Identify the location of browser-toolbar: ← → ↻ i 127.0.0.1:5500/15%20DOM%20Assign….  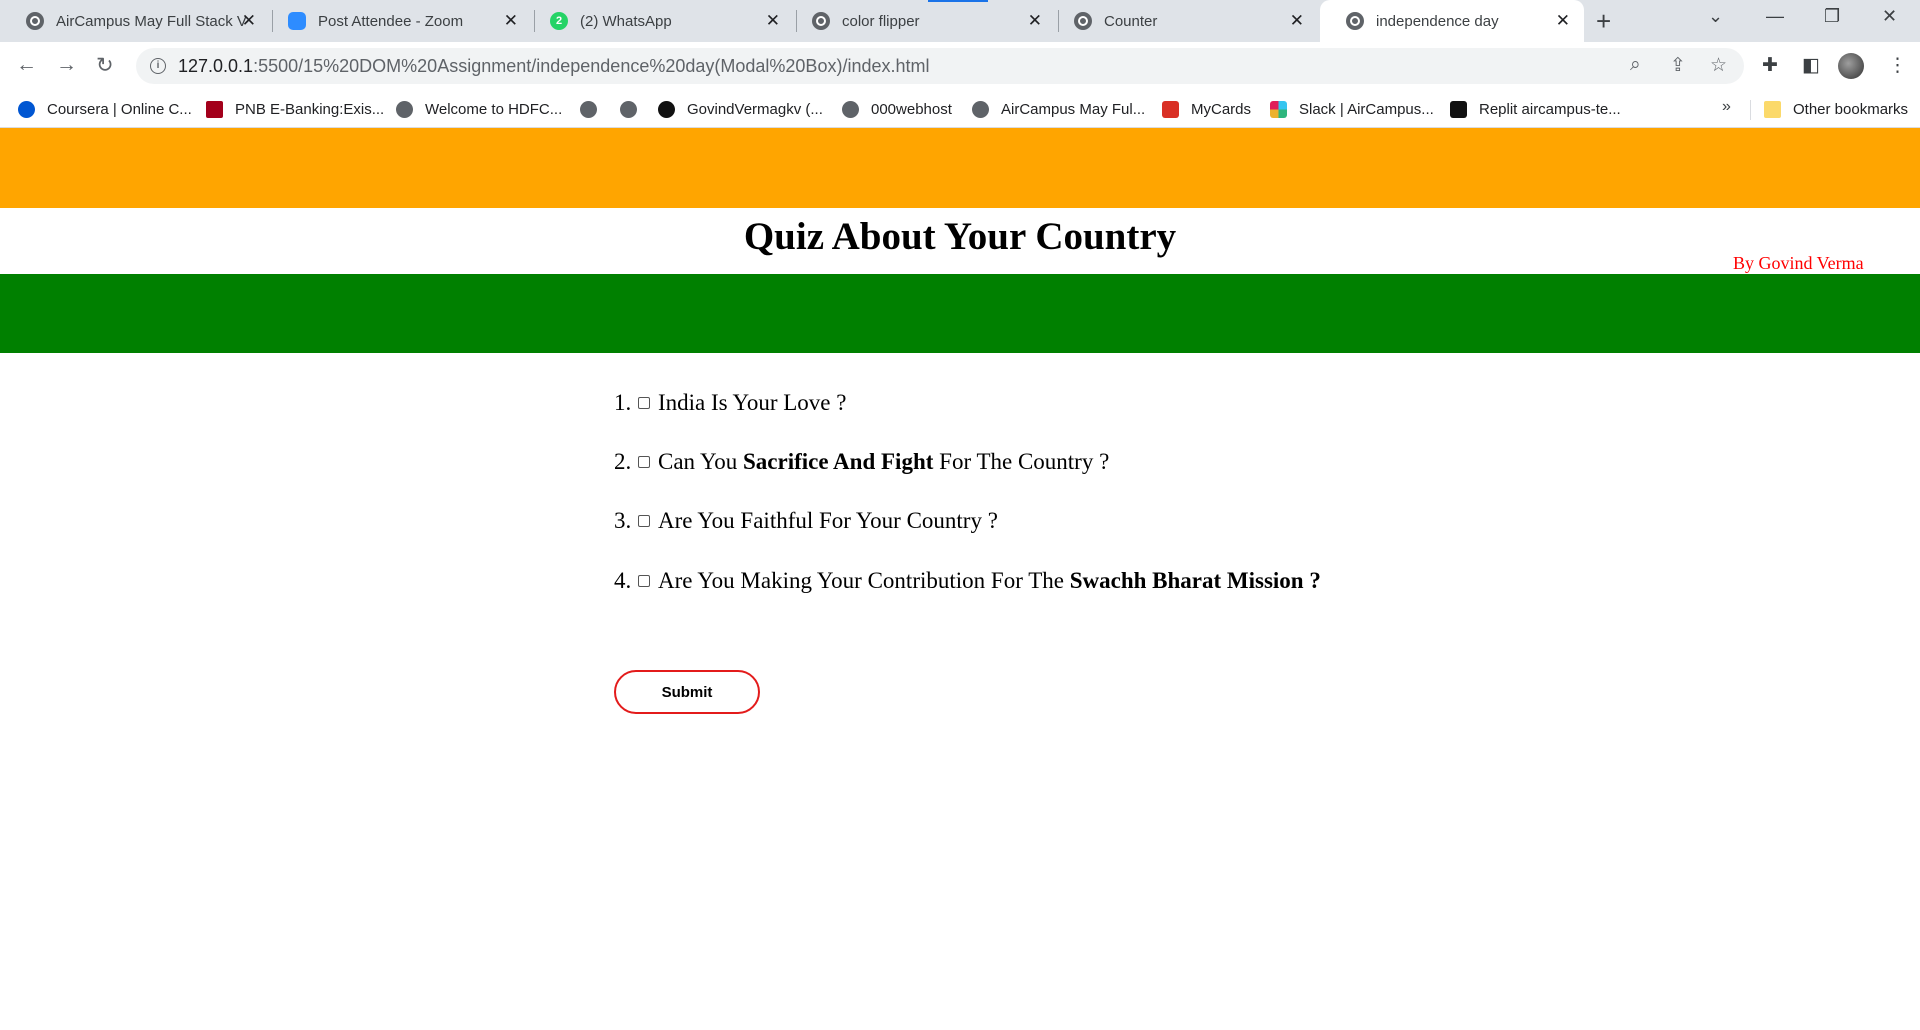
(960, 66).